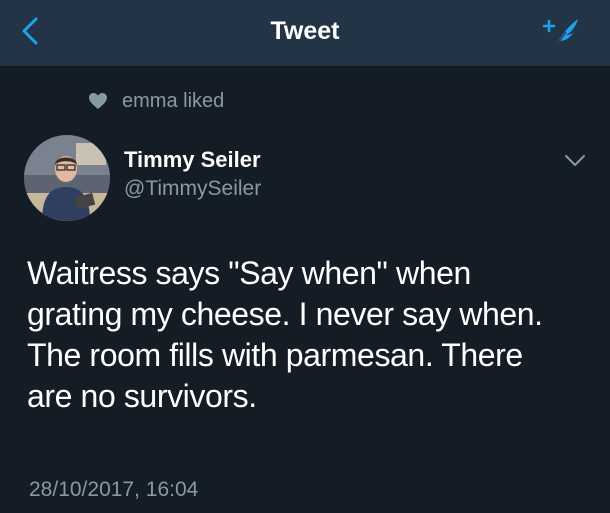 This screenshot has height=513, width=610. I want to click on tweet-timestamp: 28/10/2017, 16:04, so click(114, 489).